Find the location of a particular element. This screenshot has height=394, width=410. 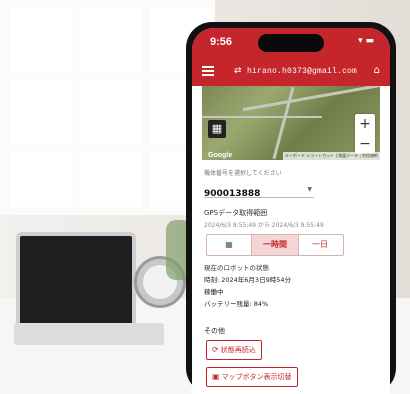

menu-icon is located at coordinates (208, 71).